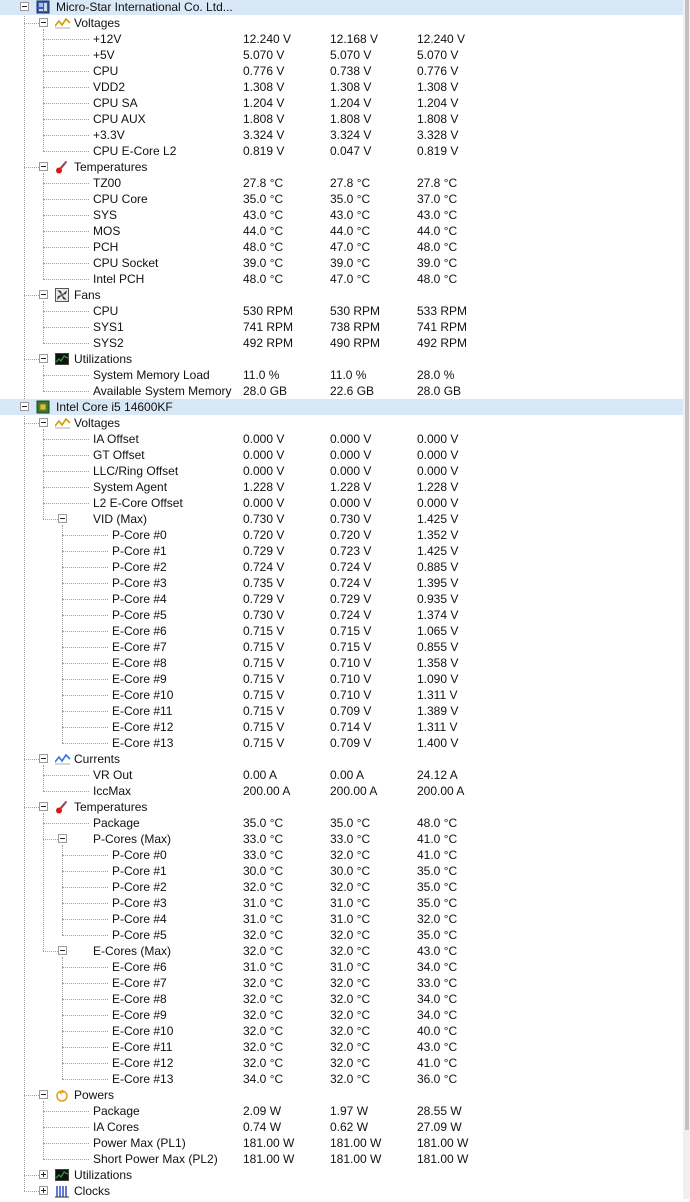 The height and width of the screenshot is (1202, 690). Describe the element at coordinates (341, 279) in the screenshot. I see `sensor-row-intel-pch: Intel PCH 48.0 °C 47.0 °C 48.0 °C` at that location.